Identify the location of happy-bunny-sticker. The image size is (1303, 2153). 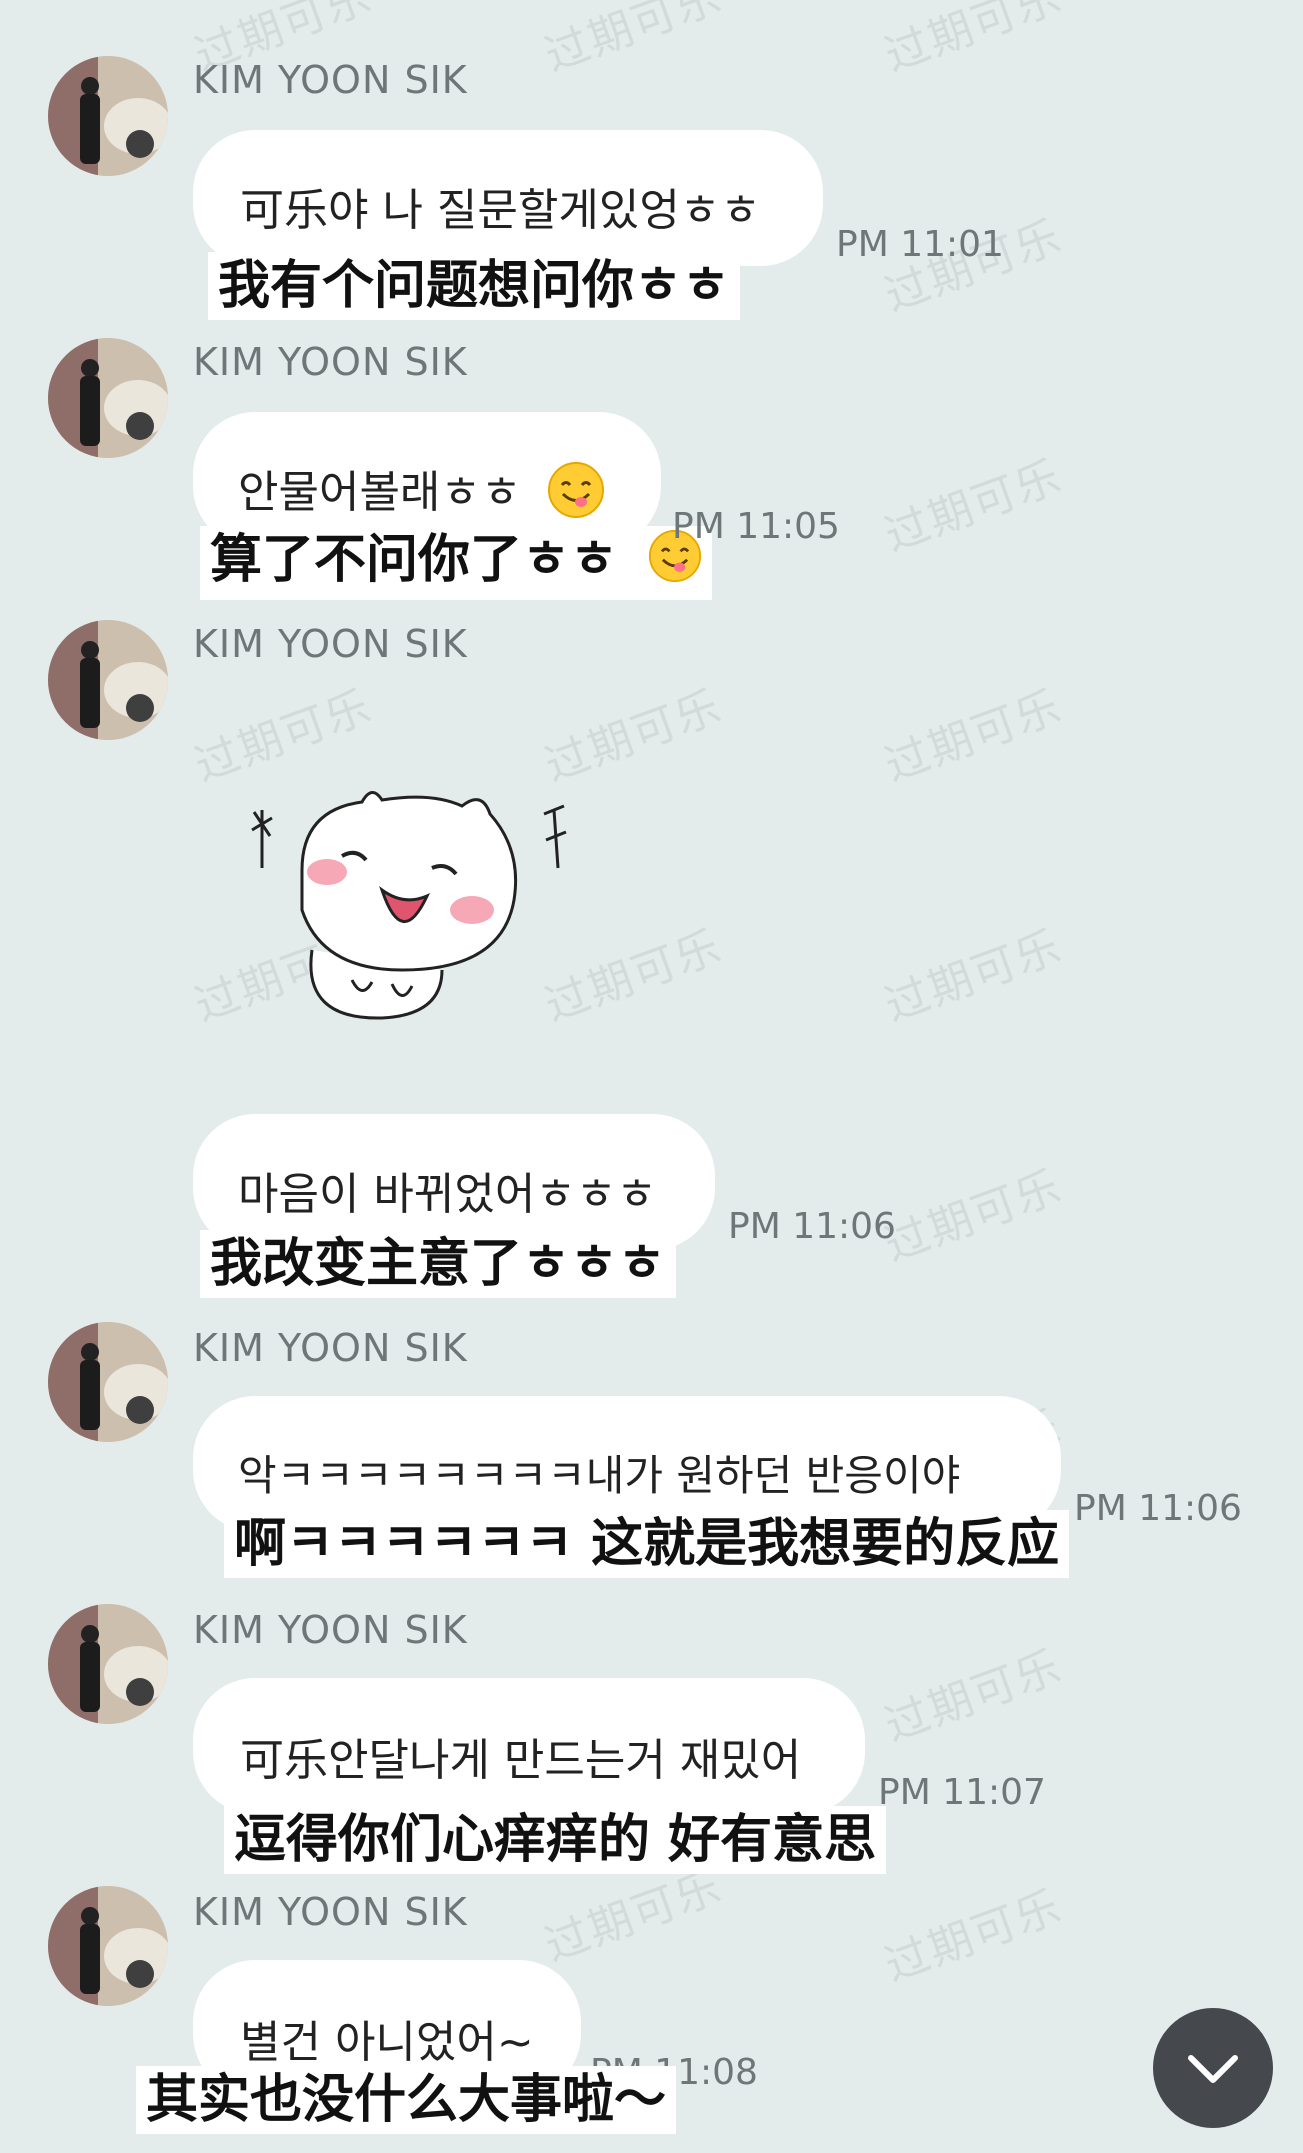
(412, 900).